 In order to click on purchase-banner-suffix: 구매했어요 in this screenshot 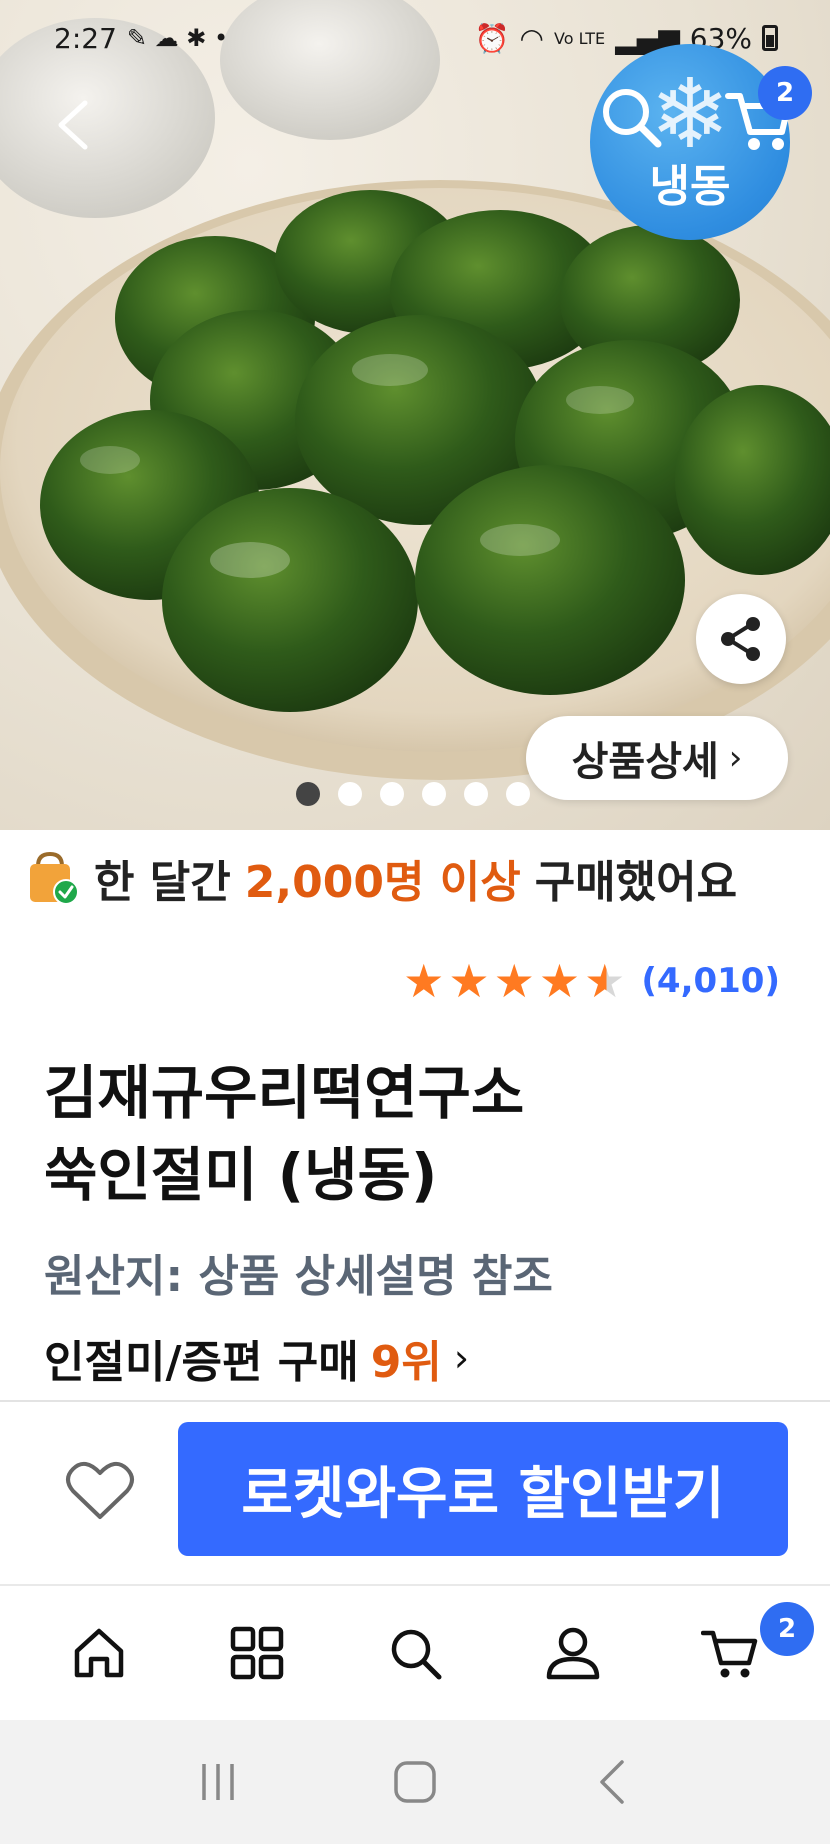, I will do `click(636, 882)`.